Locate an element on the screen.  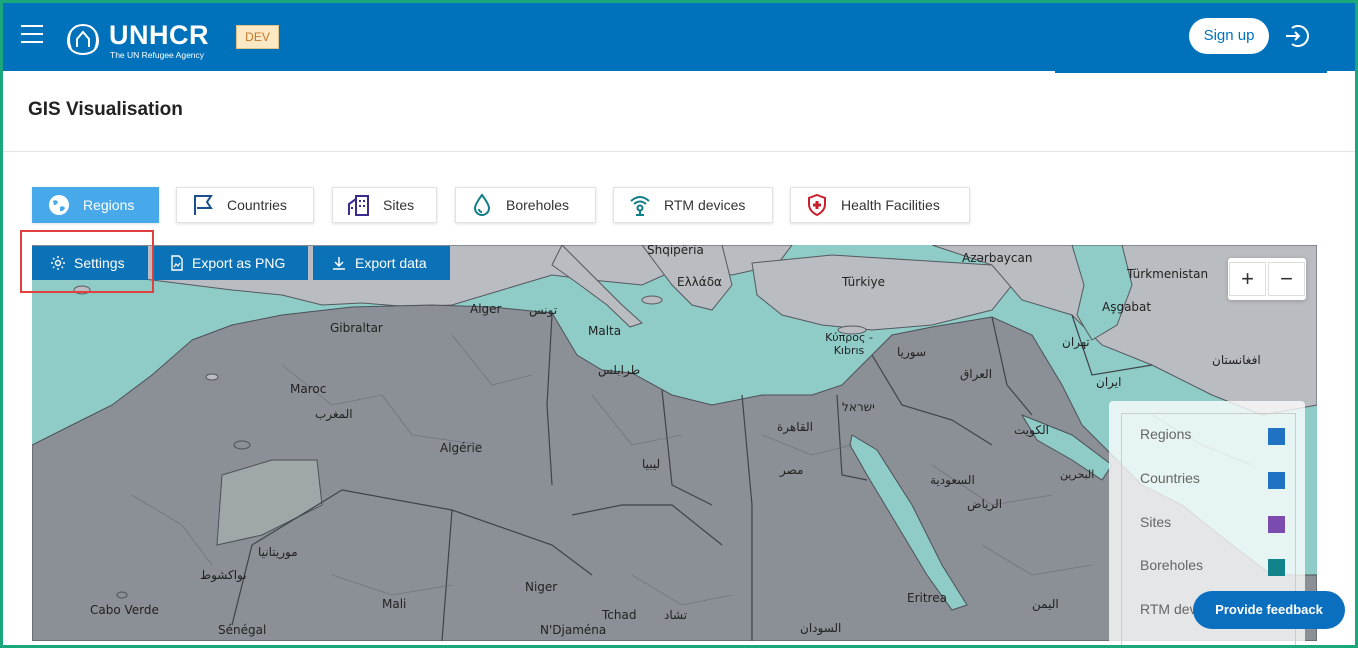
title-divider is located at coordinates (679, 151).